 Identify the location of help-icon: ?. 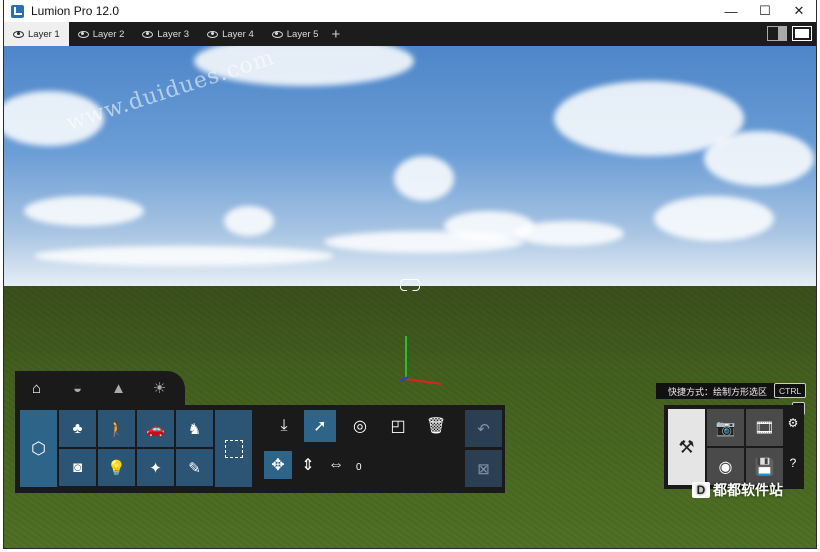
(793, 463).